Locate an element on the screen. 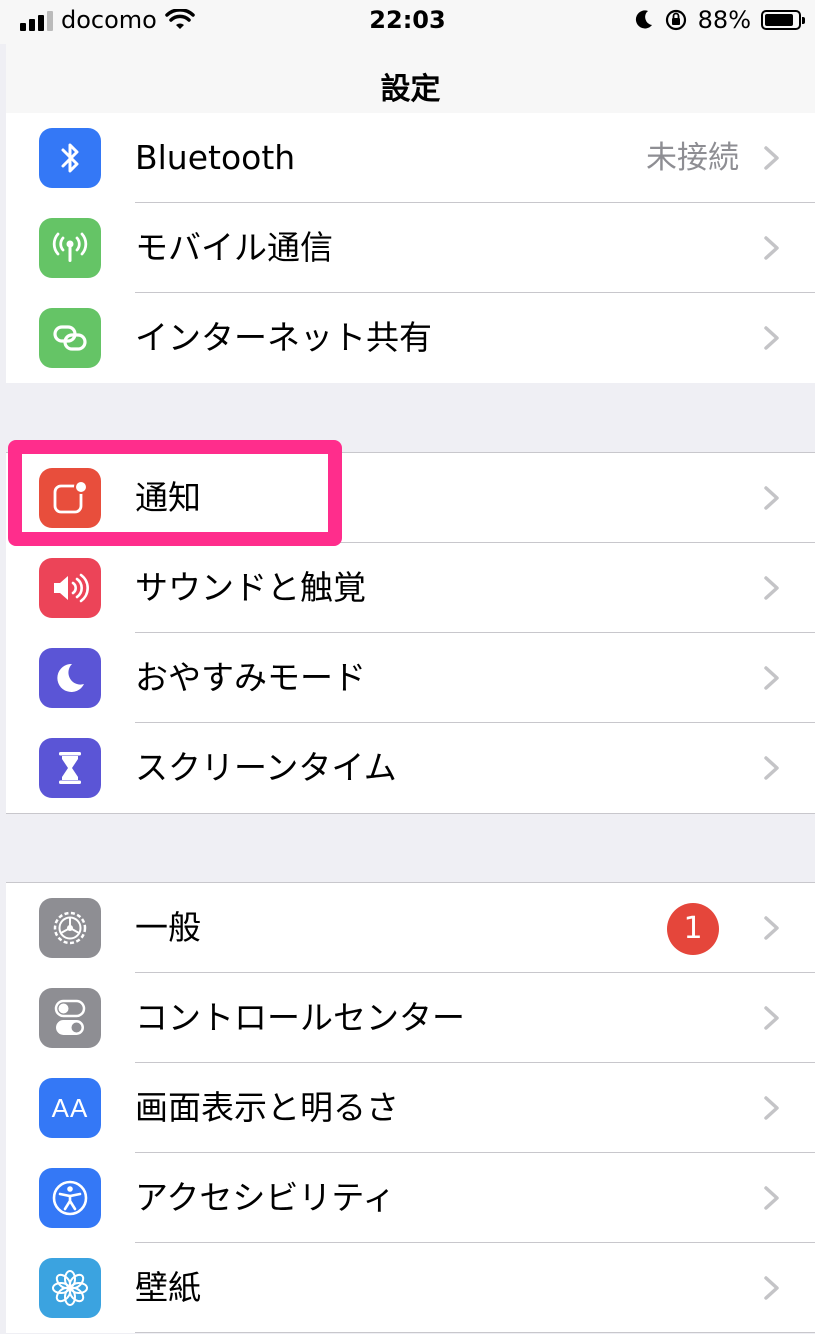  settings-row-bluetooth: Bluetooth 未接続 is located at coordinates (410, 158).